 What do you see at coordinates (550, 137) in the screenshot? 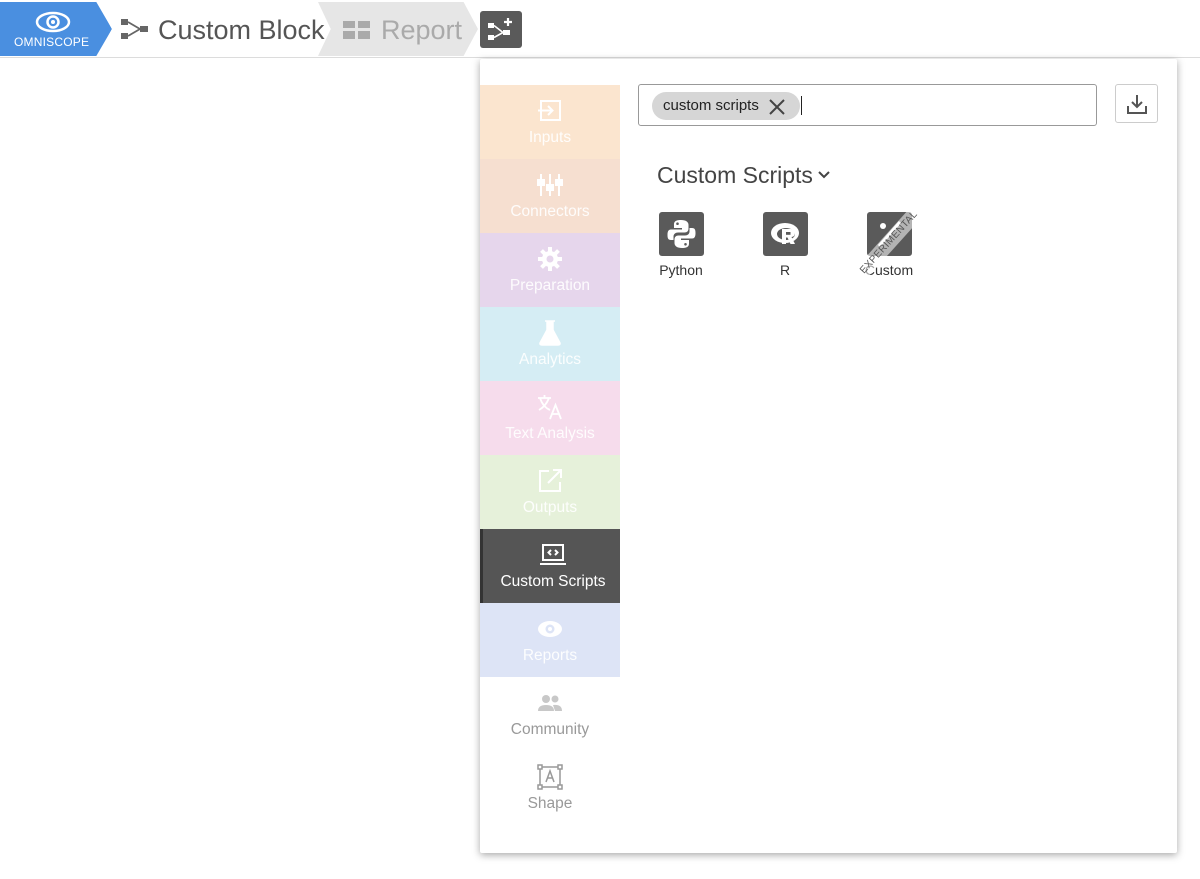
I see `category-label: Inputs` at bounding box center [550, 137].